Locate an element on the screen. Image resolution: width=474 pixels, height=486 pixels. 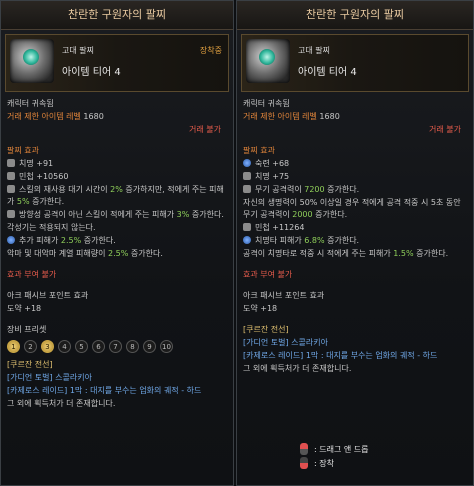
effect-line: 악마 및 대악마 계열 피해량이 2.5% 증가한다. is located at coordinates (85, 253).